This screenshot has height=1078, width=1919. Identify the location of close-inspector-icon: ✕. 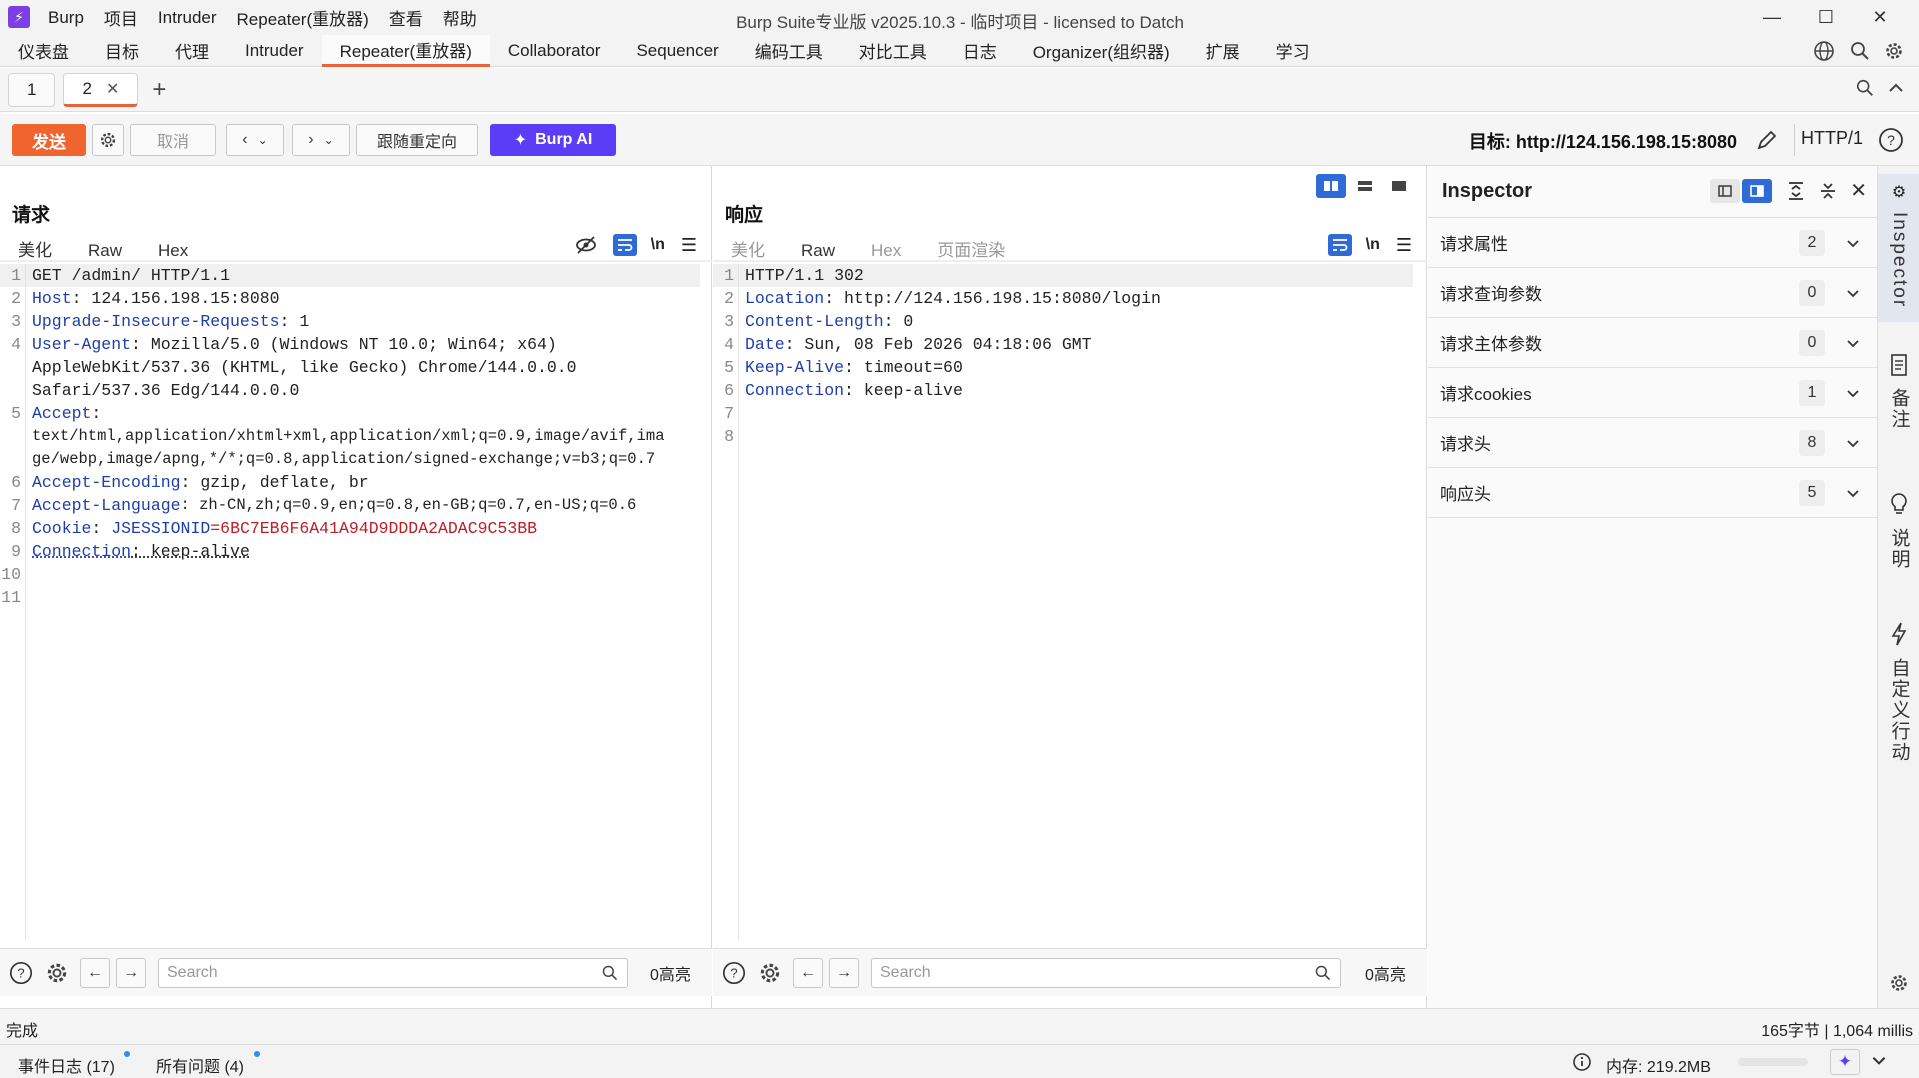
(1858, 190).